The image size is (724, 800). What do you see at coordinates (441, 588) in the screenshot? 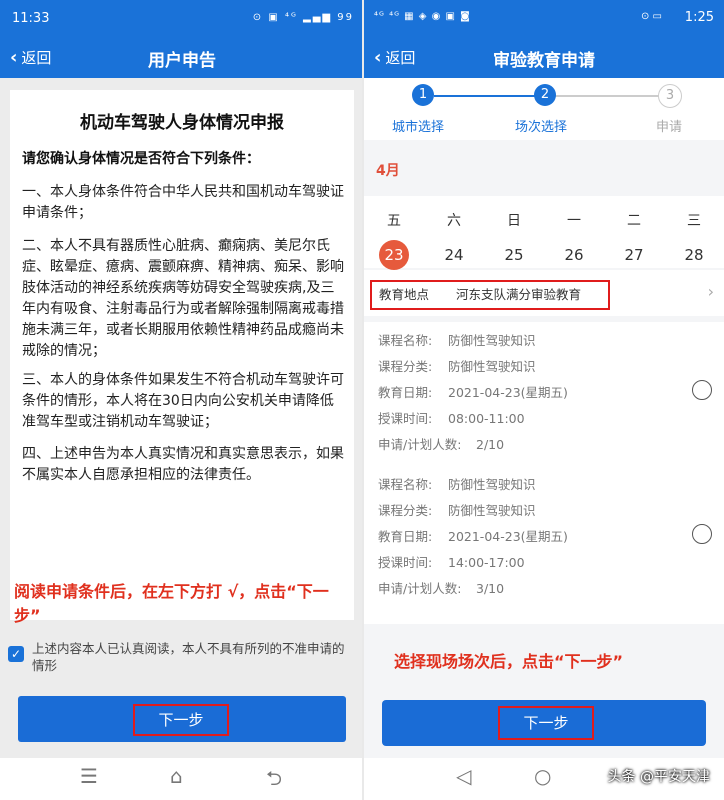
I see `session-count: 申请/计划人数: 3/10` at bounding box center [441, 588].